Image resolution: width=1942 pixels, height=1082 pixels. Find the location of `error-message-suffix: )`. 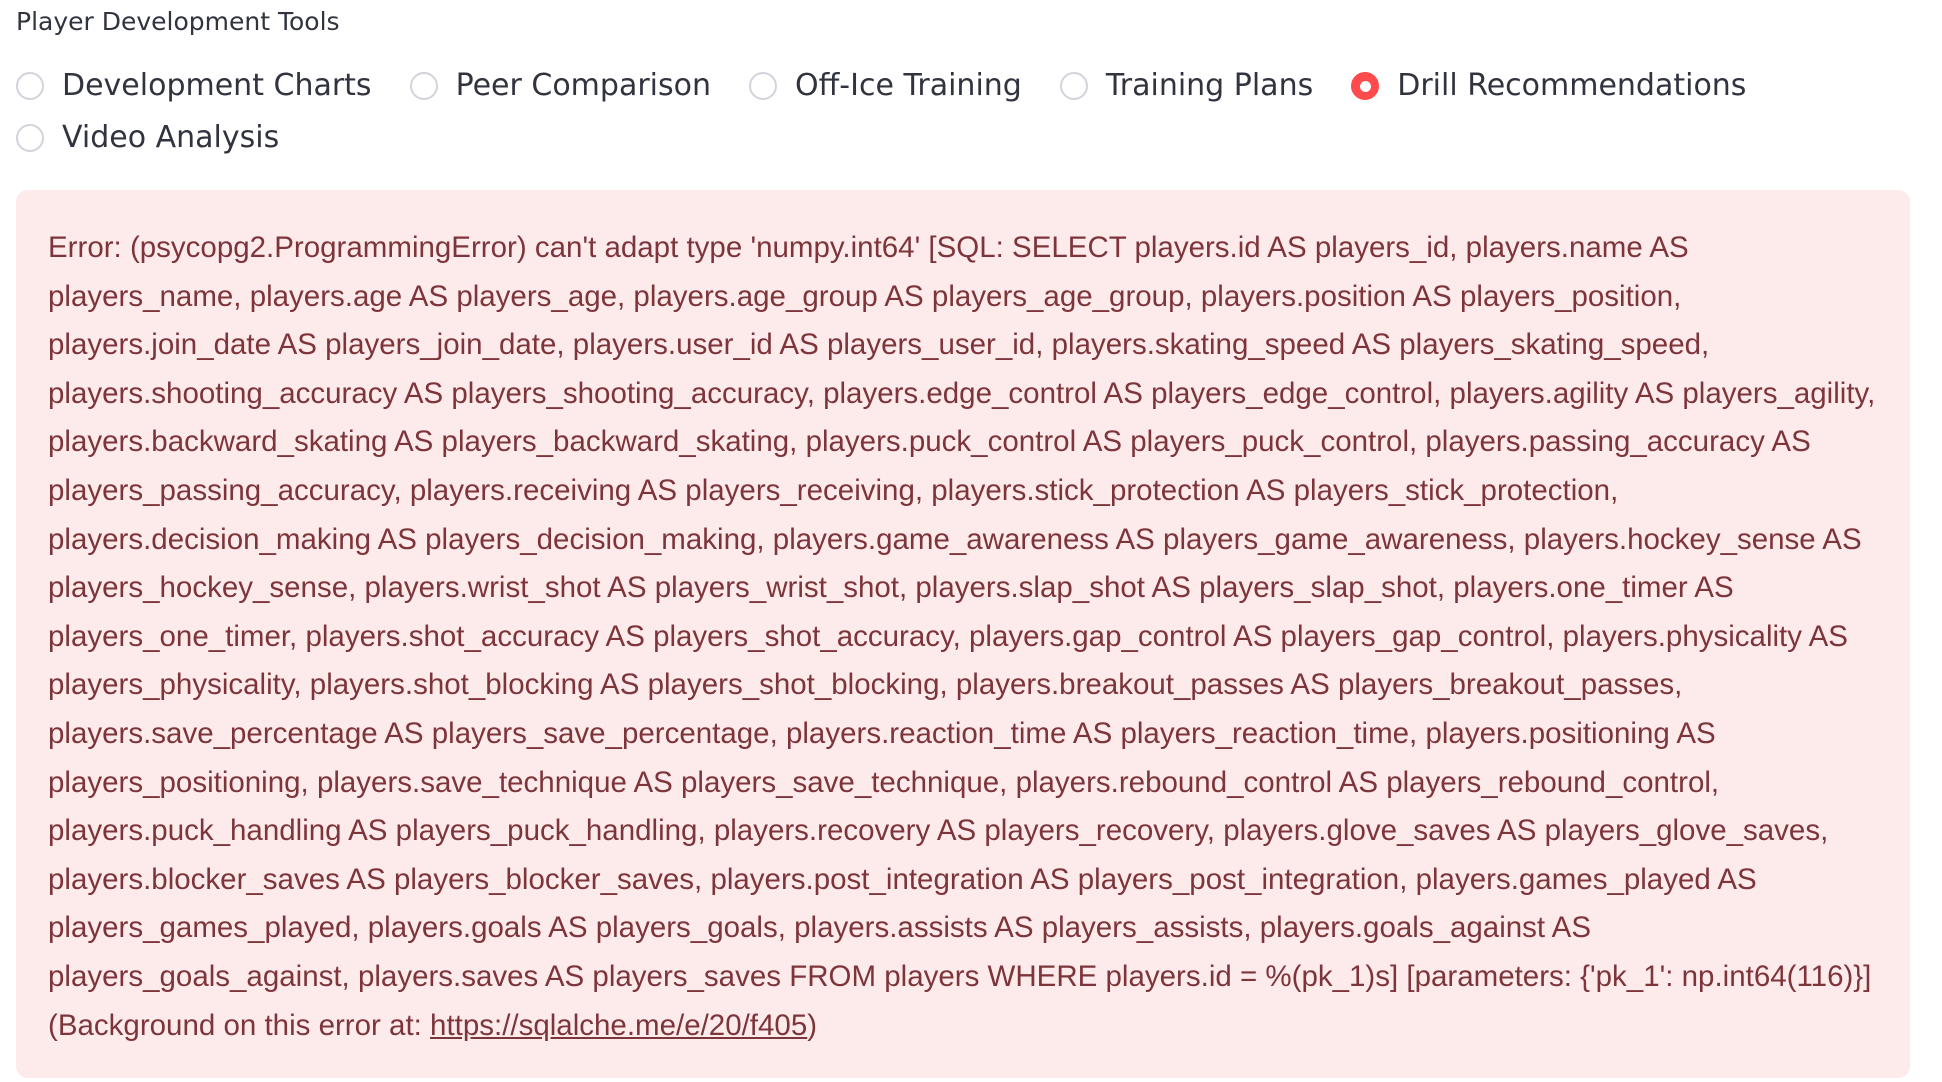

error-message-suffix: ) is located at coordinates (812, 1025).